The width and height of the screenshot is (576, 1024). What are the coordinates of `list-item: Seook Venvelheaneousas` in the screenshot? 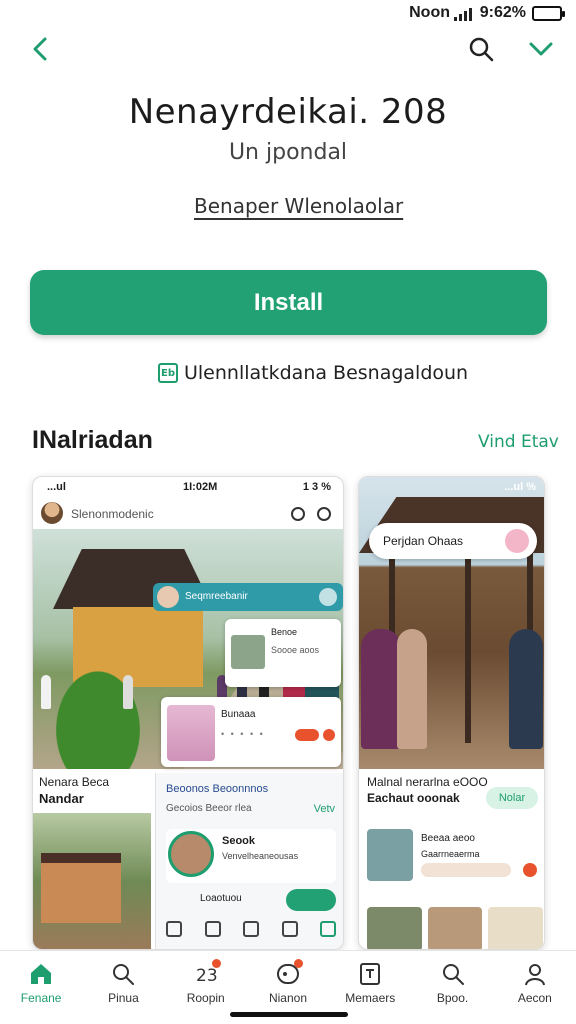 It's located at (251, 856).